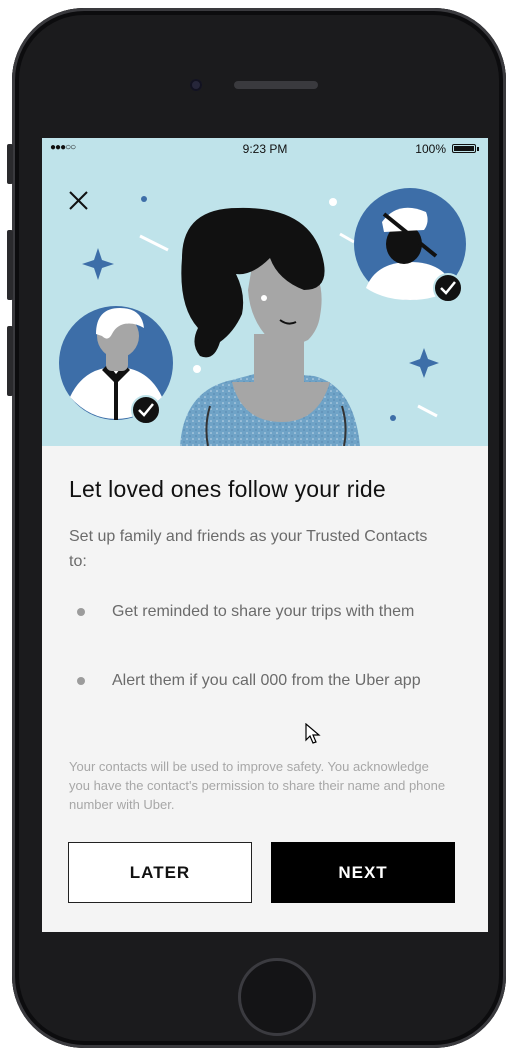 This screenshot has width=518, height=1054. What do you see at coordinates (265, 149) in the screenshot?
I see `status-bar: ●●●○○ 9:23 PM 100%` at bounding box center [265, 149].